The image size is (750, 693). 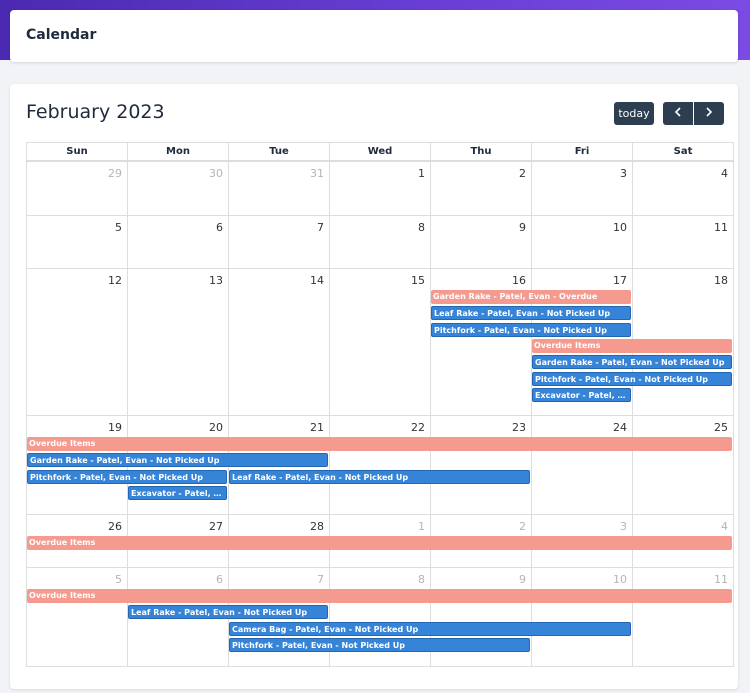 What do you see at coordinates (178, 188) in the screenshot?
I see `day-cell: 30` at bounding box center [178, 188].